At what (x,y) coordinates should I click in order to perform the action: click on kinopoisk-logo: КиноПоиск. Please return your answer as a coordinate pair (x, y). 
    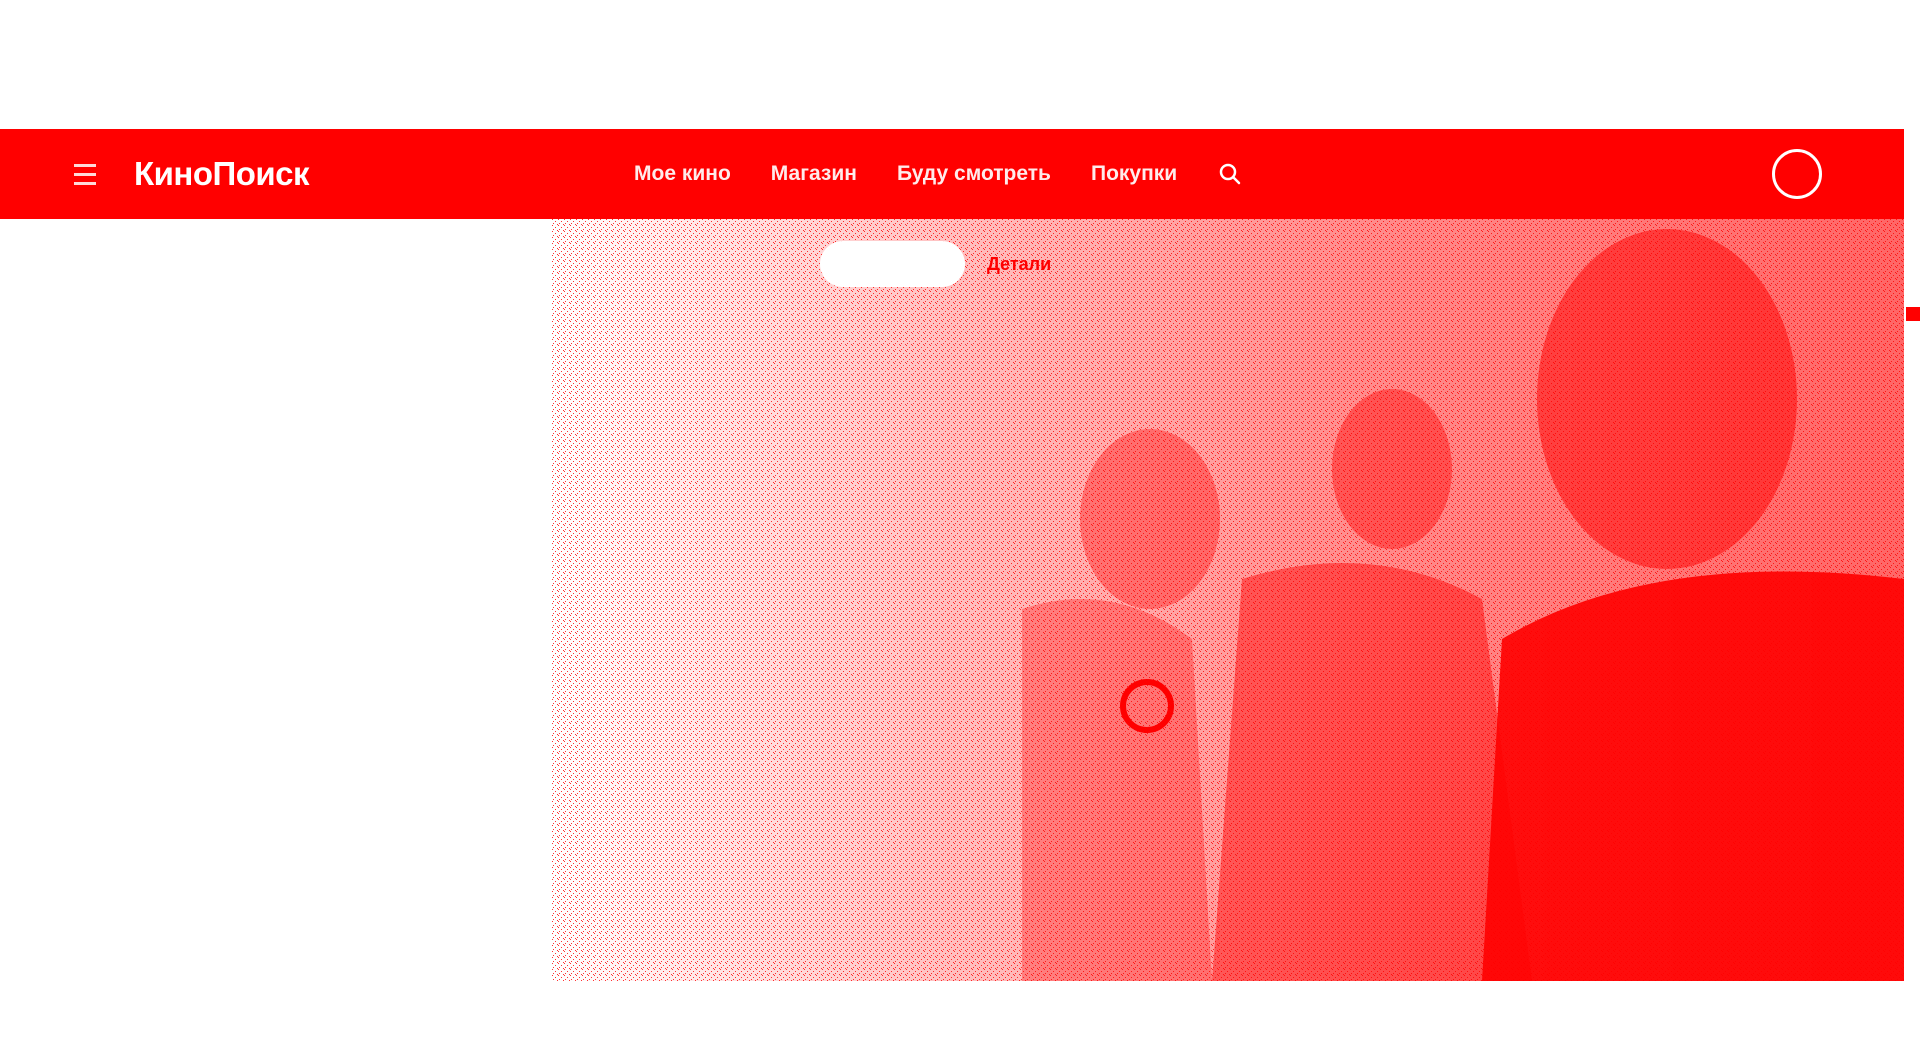
    Looking at the image, I should click on (222, 174).